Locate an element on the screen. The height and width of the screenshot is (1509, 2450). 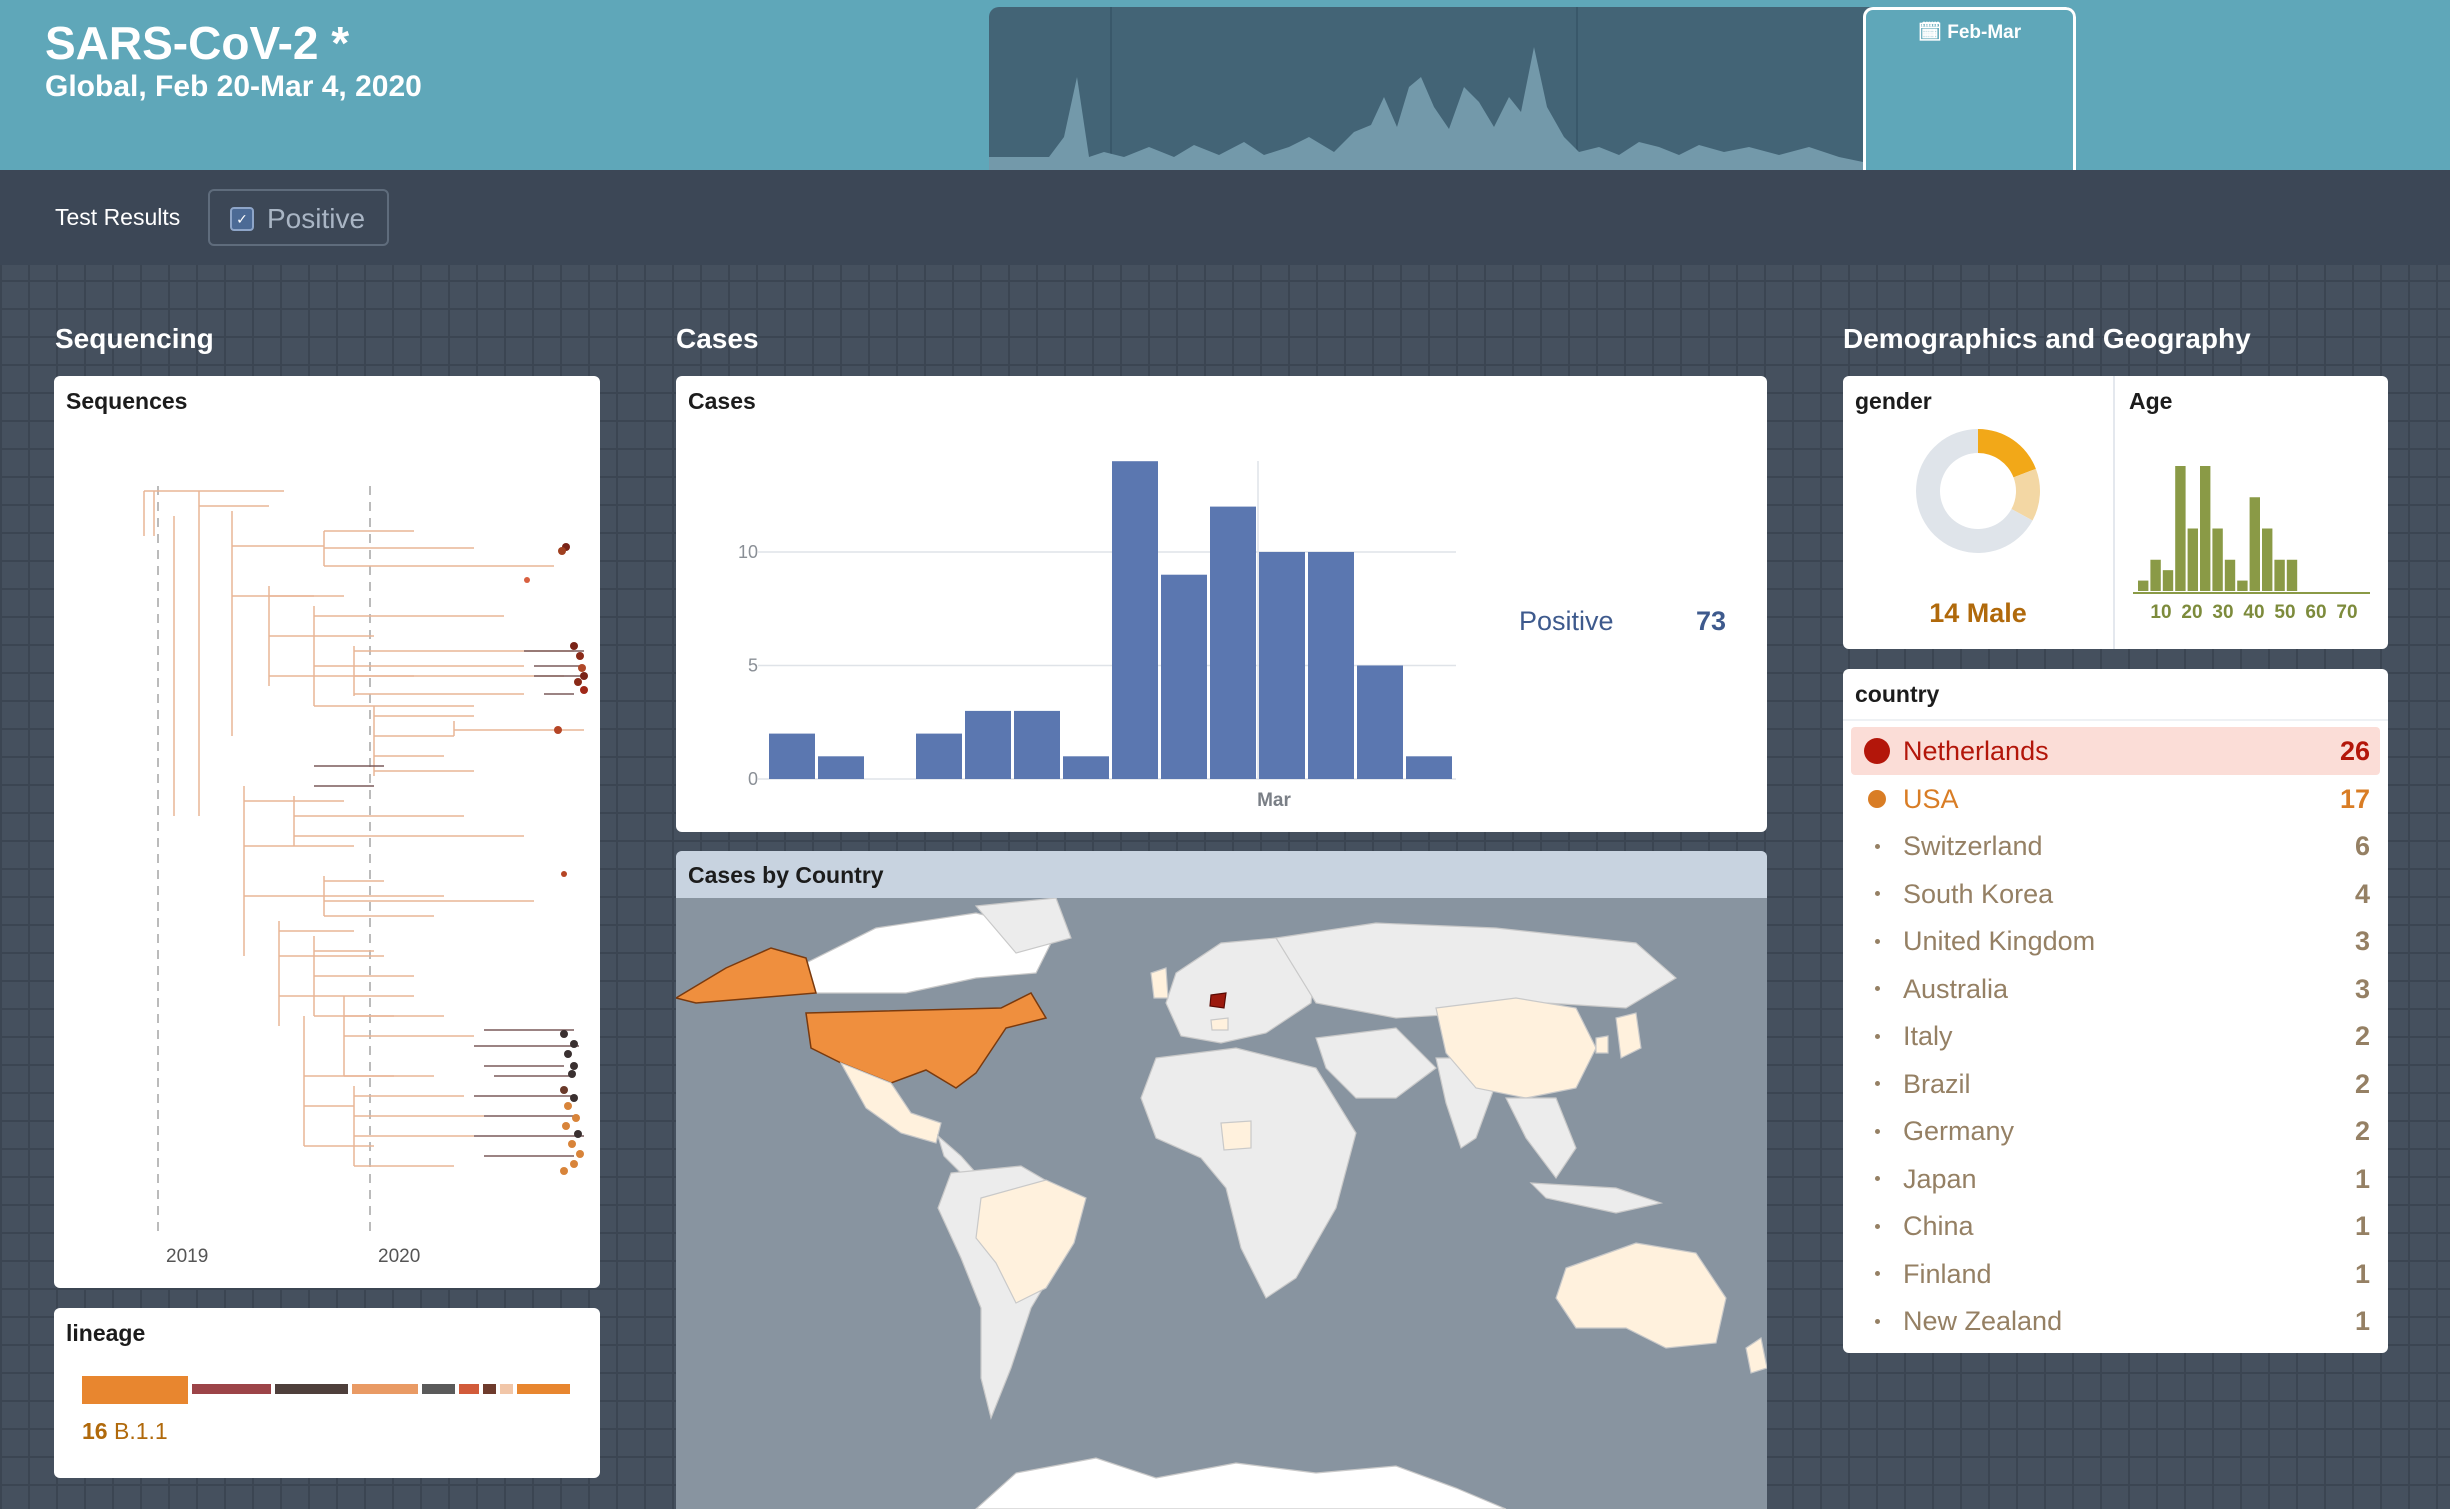
lineage-stacked-bar is located at coordinates (326, 1390).